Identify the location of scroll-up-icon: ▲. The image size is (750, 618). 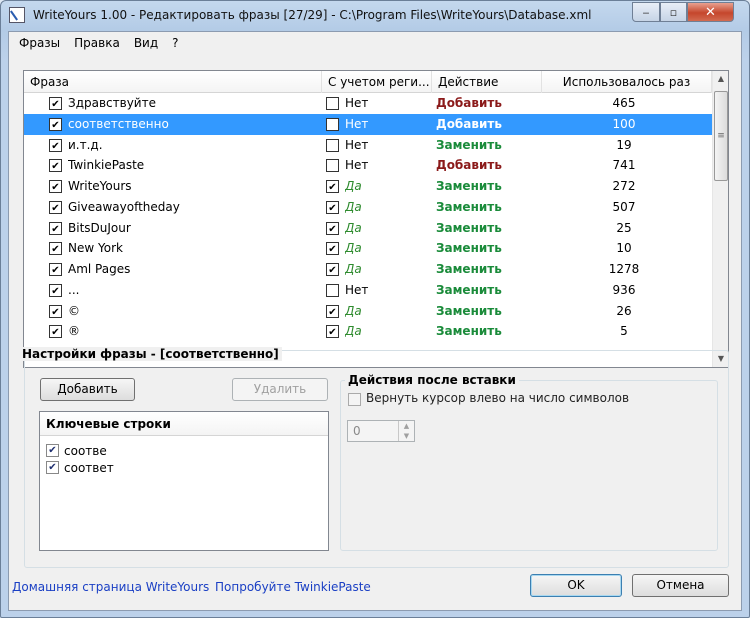
(720, 79).